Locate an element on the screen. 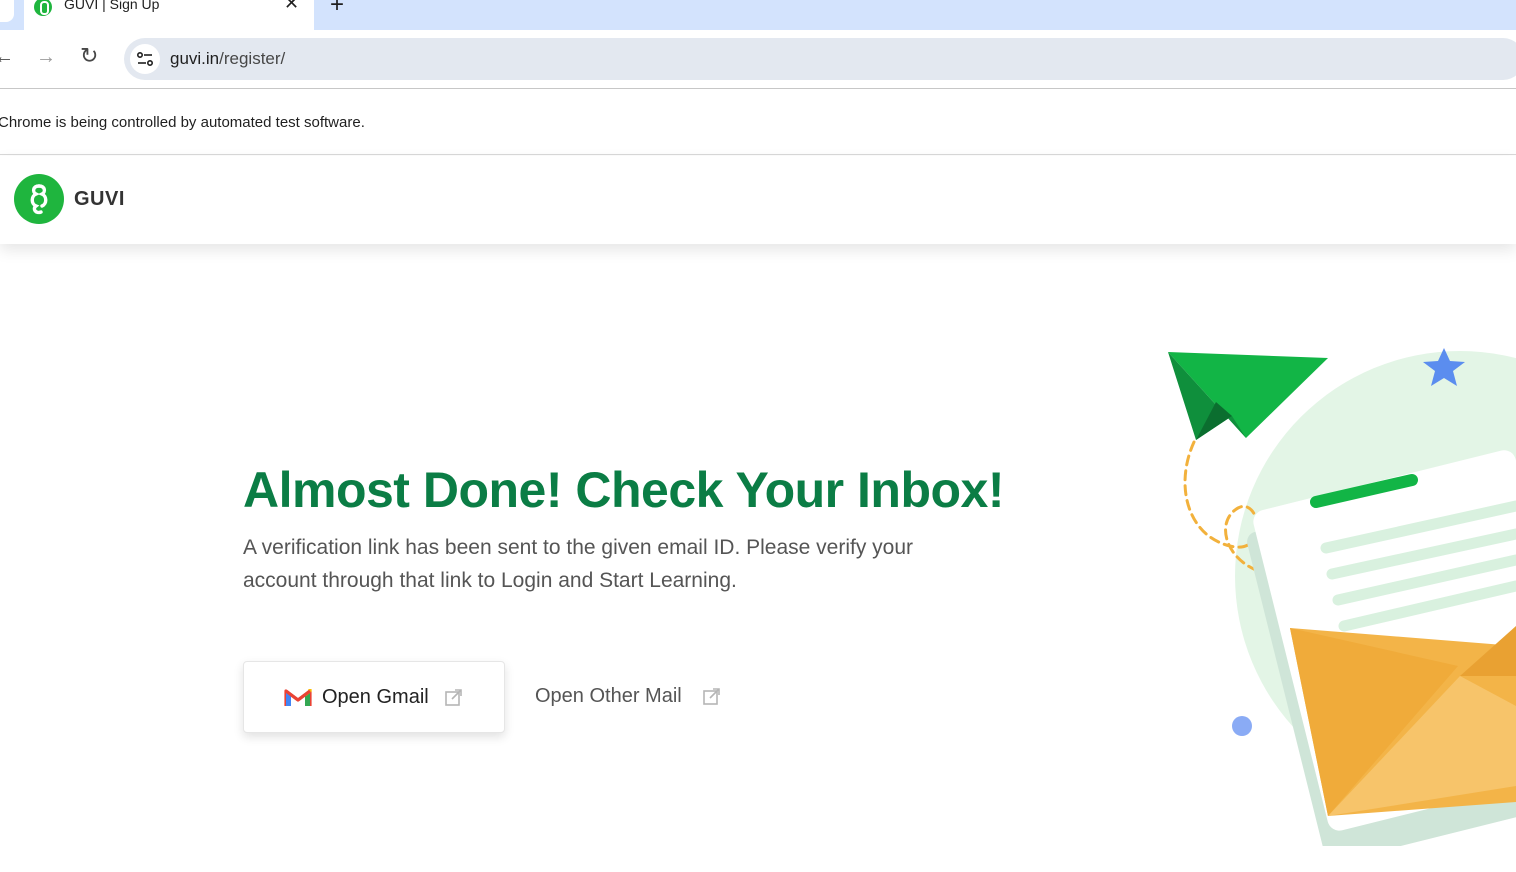 Image resolution: width=1516 pixels, height=872 pixels. open-gmail-button: Open Gmail is located at coordinates (374, 697).